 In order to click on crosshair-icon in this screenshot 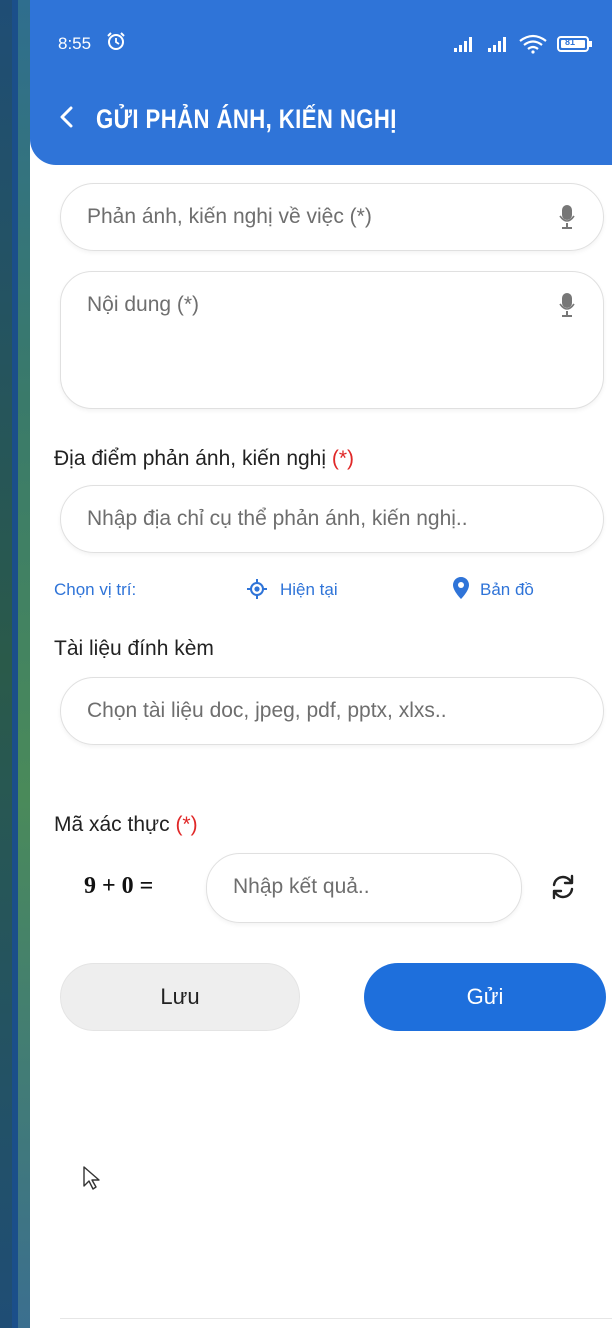, I will do `click(257, 589)`.